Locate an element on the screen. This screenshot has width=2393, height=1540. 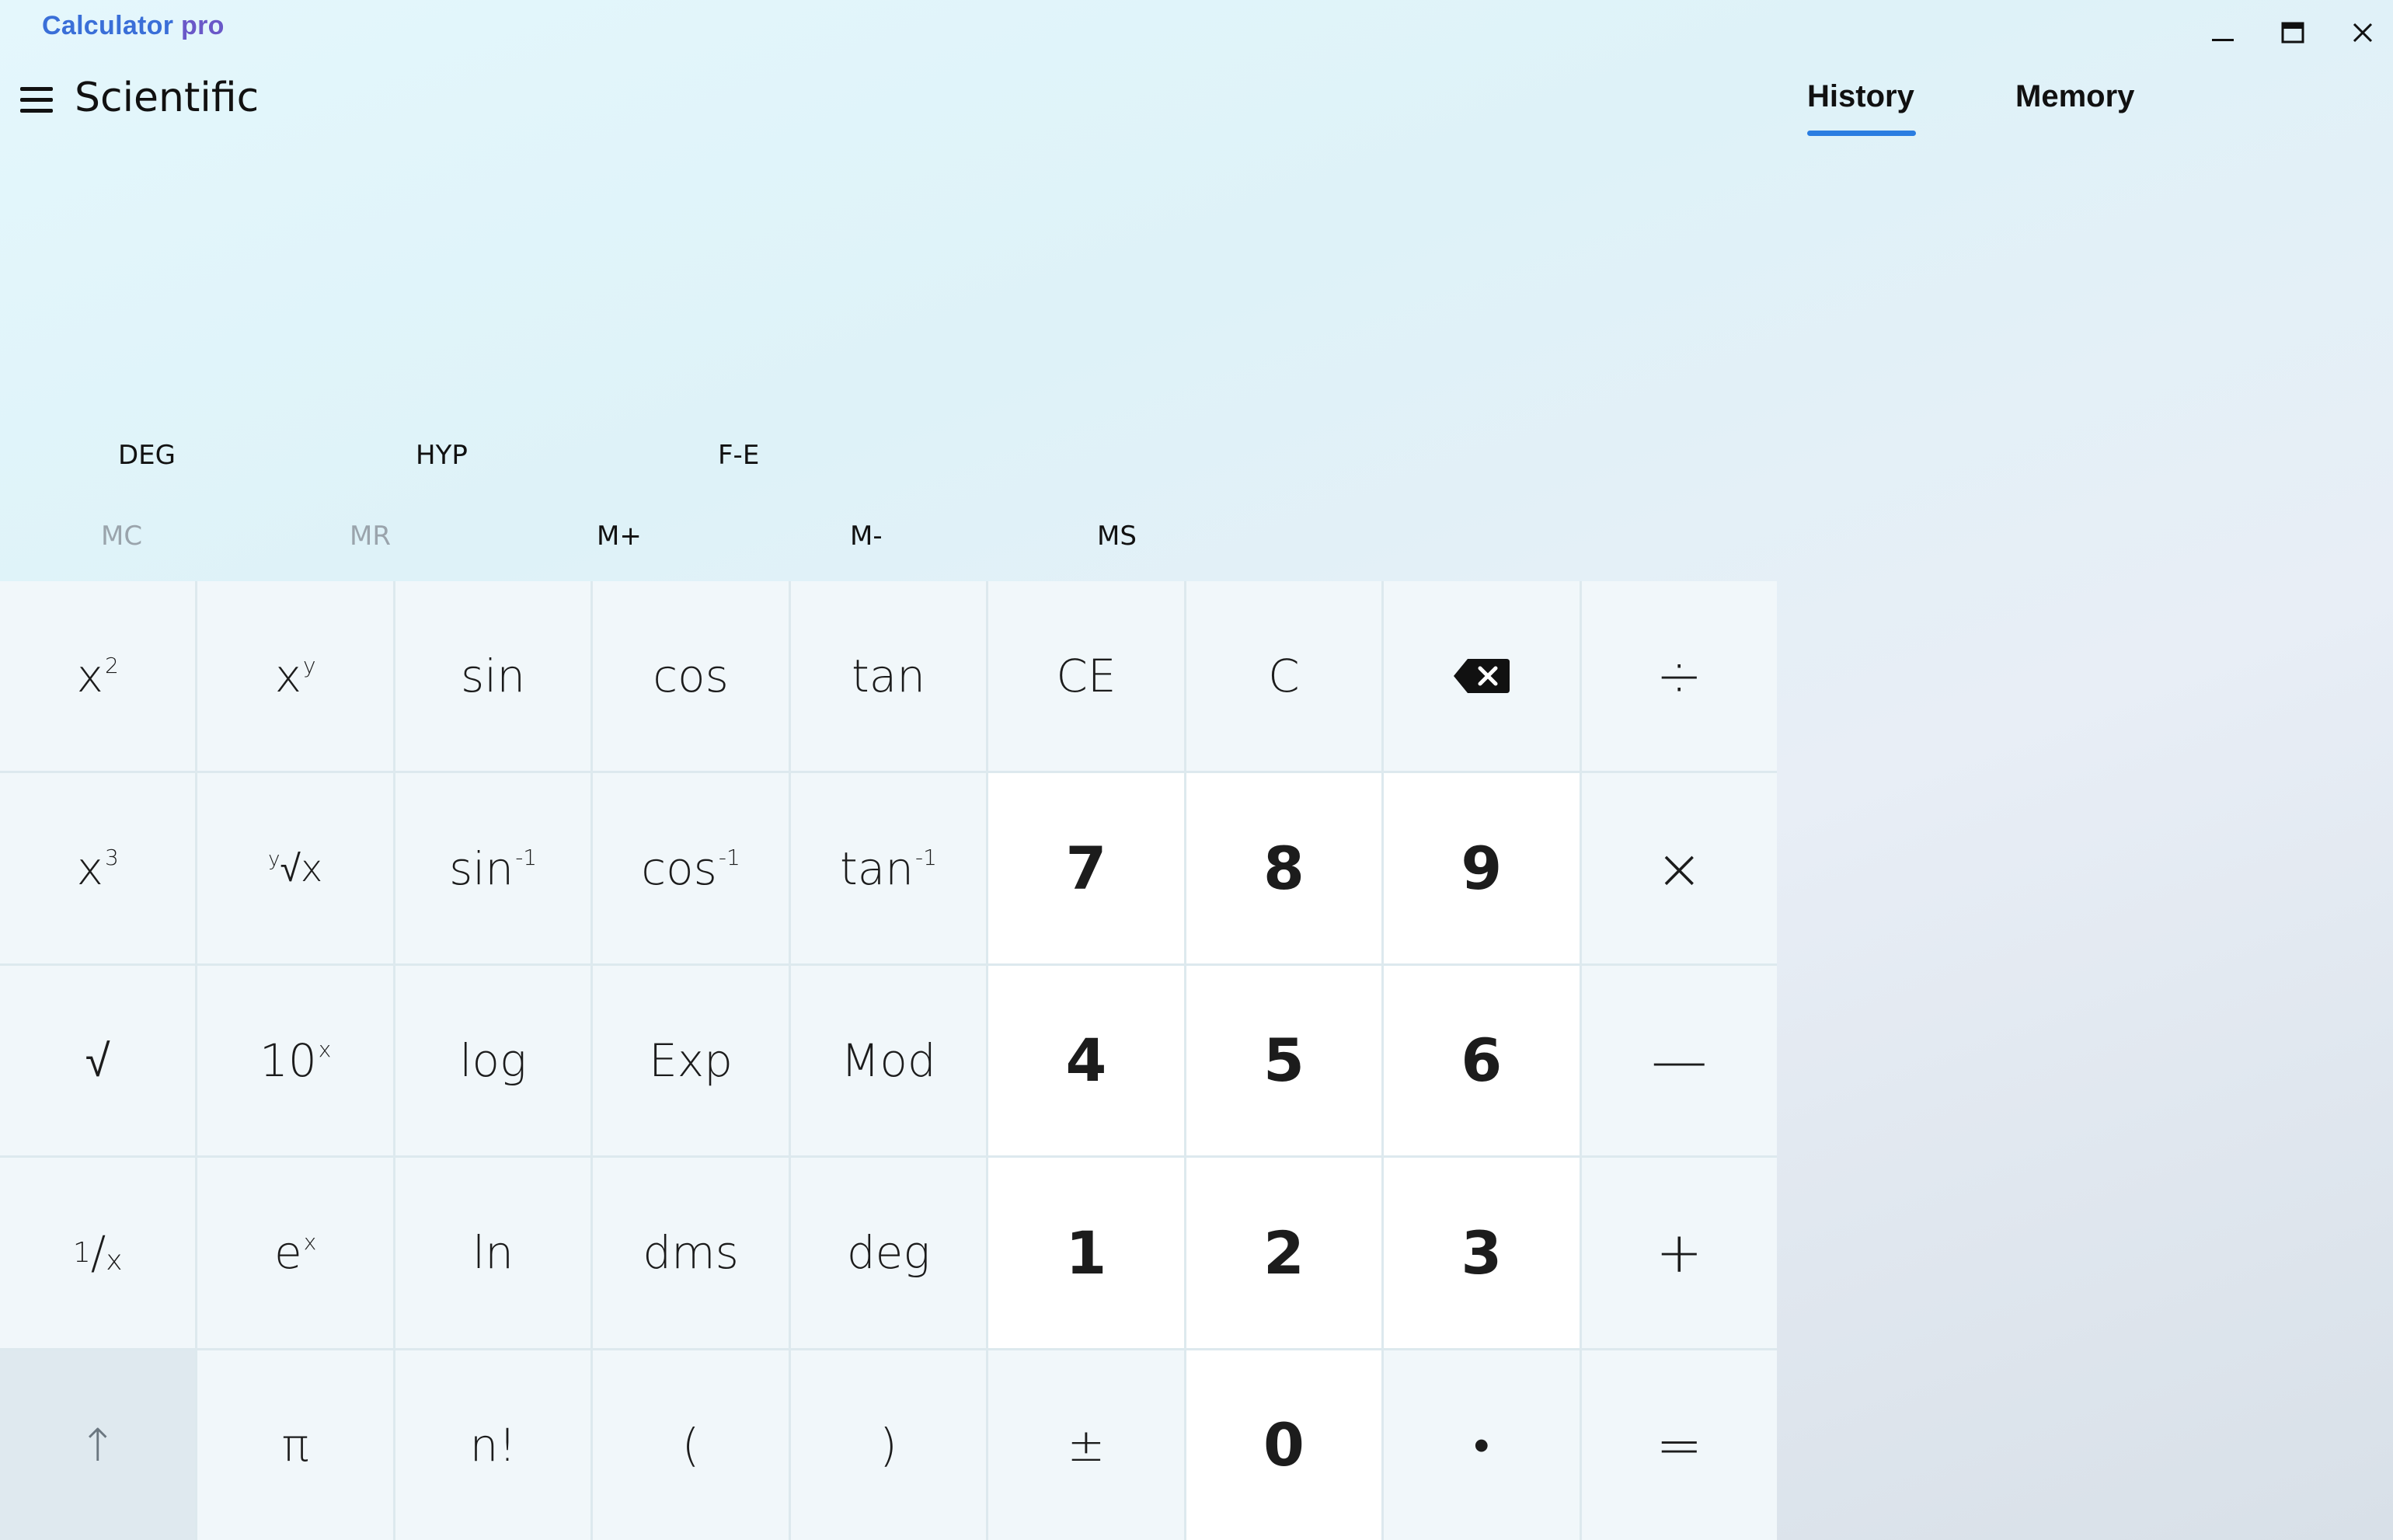
digit-4-button: 4 is located at coordinates (1086, 1060).